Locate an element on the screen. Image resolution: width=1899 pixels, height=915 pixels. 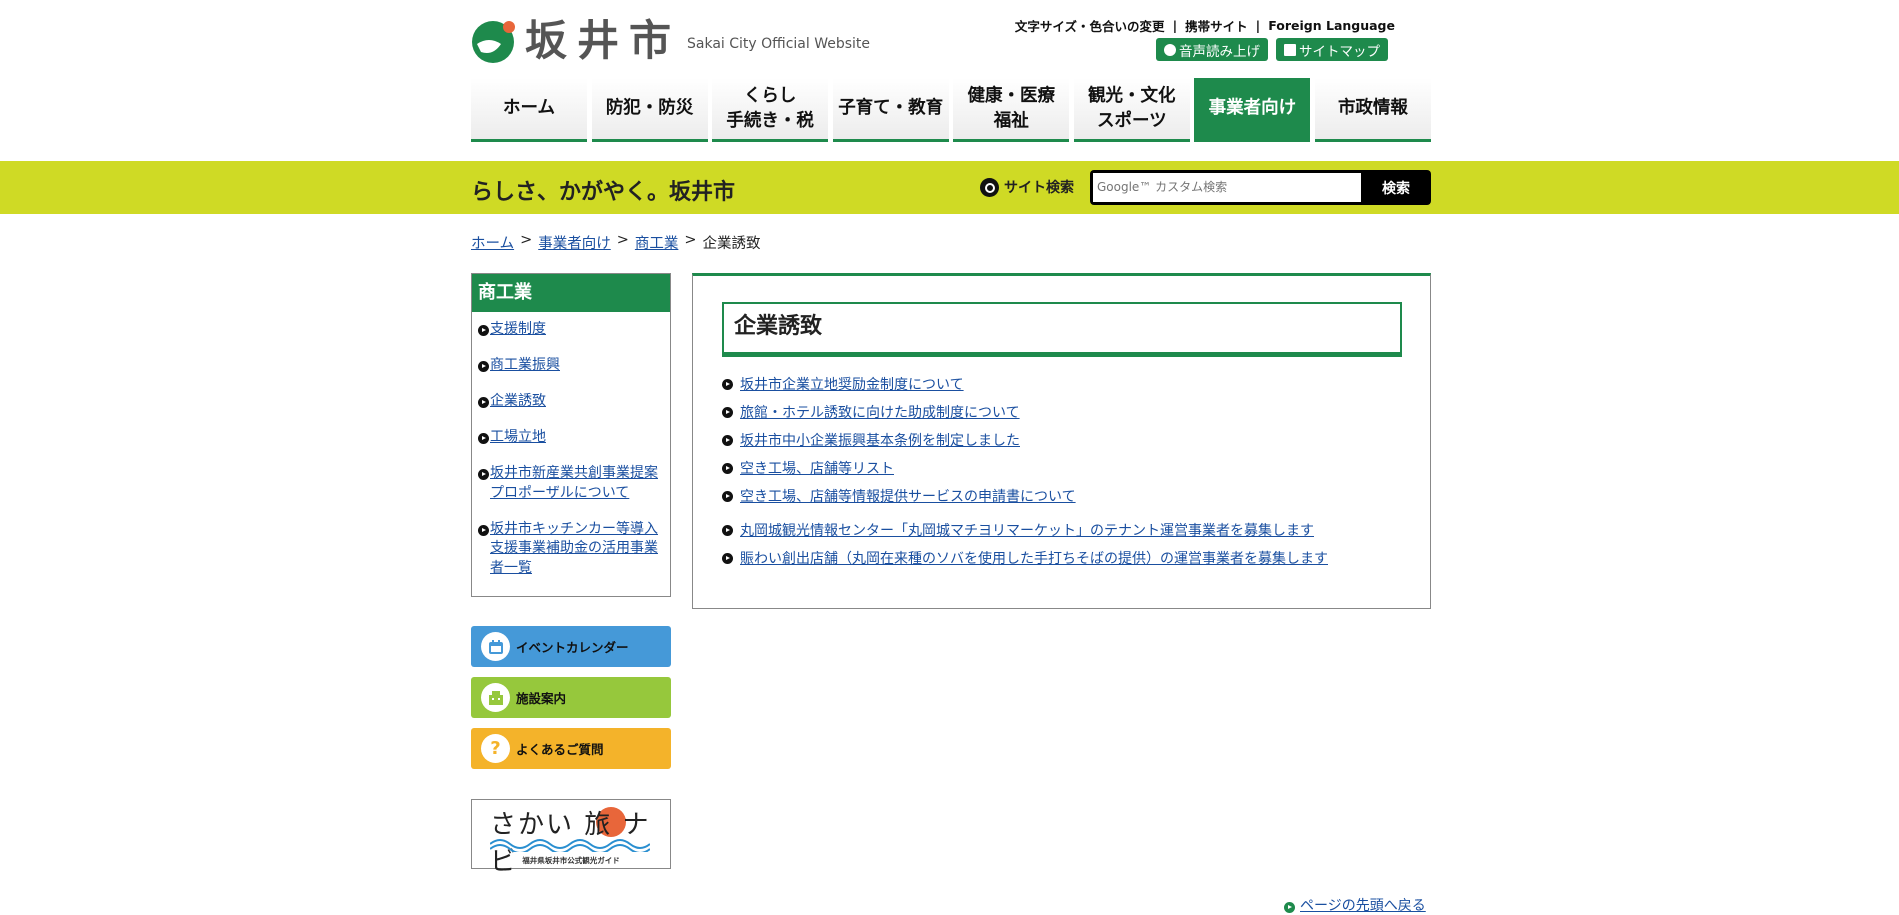
logo-text: 坂井市 is located at coordinates (603, 40).